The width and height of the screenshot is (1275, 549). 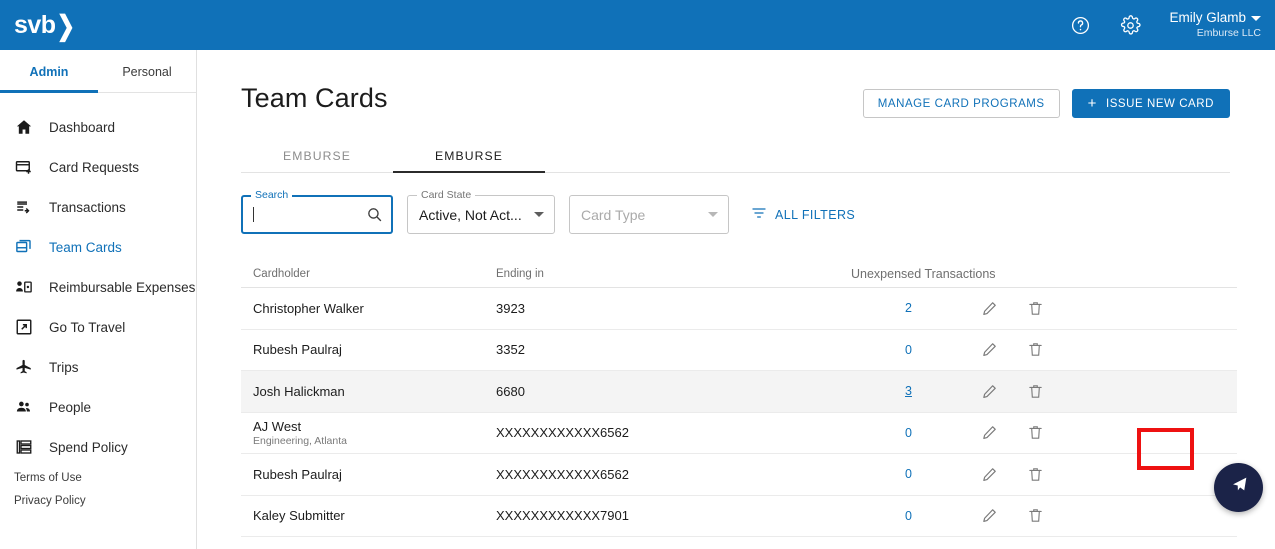 I want to click on plus-icon: +, so click(x=1092, y=103).